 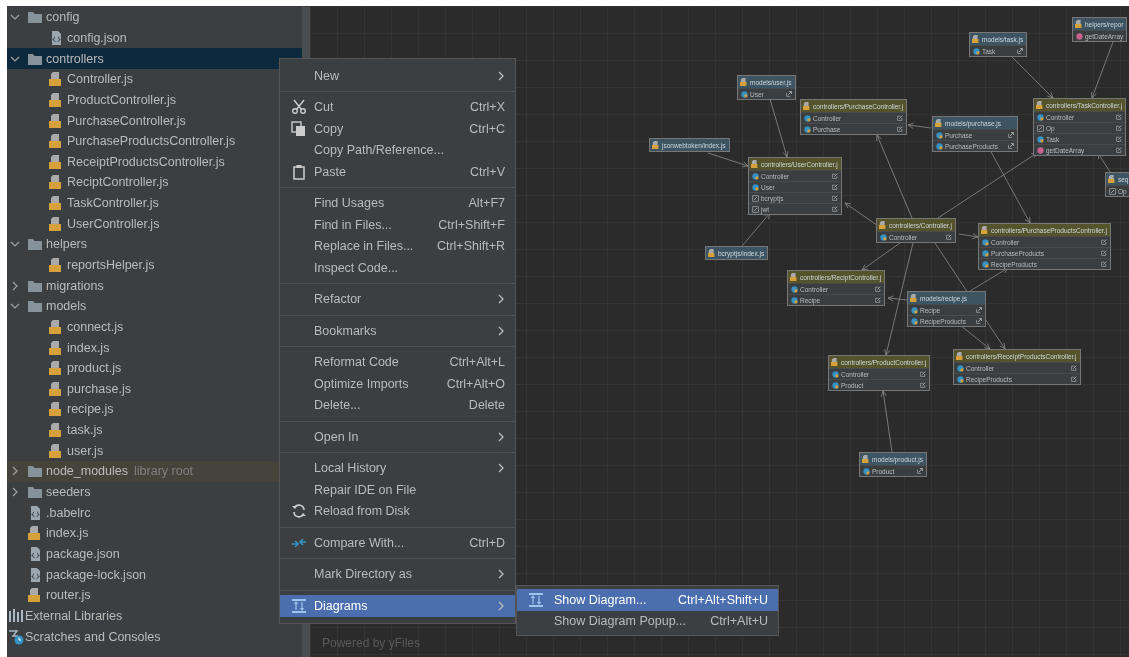 What do you see at coordinates (487, 128) in the screenshot?
I see `shortcut-text: Ctrl+C` at bounding box center [487, 128].